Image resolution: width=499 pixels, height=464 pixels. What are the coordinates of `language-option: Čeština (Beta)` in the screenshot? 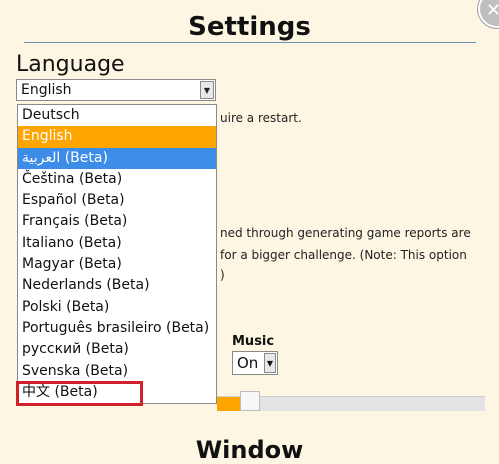 It's located at (117, 179).